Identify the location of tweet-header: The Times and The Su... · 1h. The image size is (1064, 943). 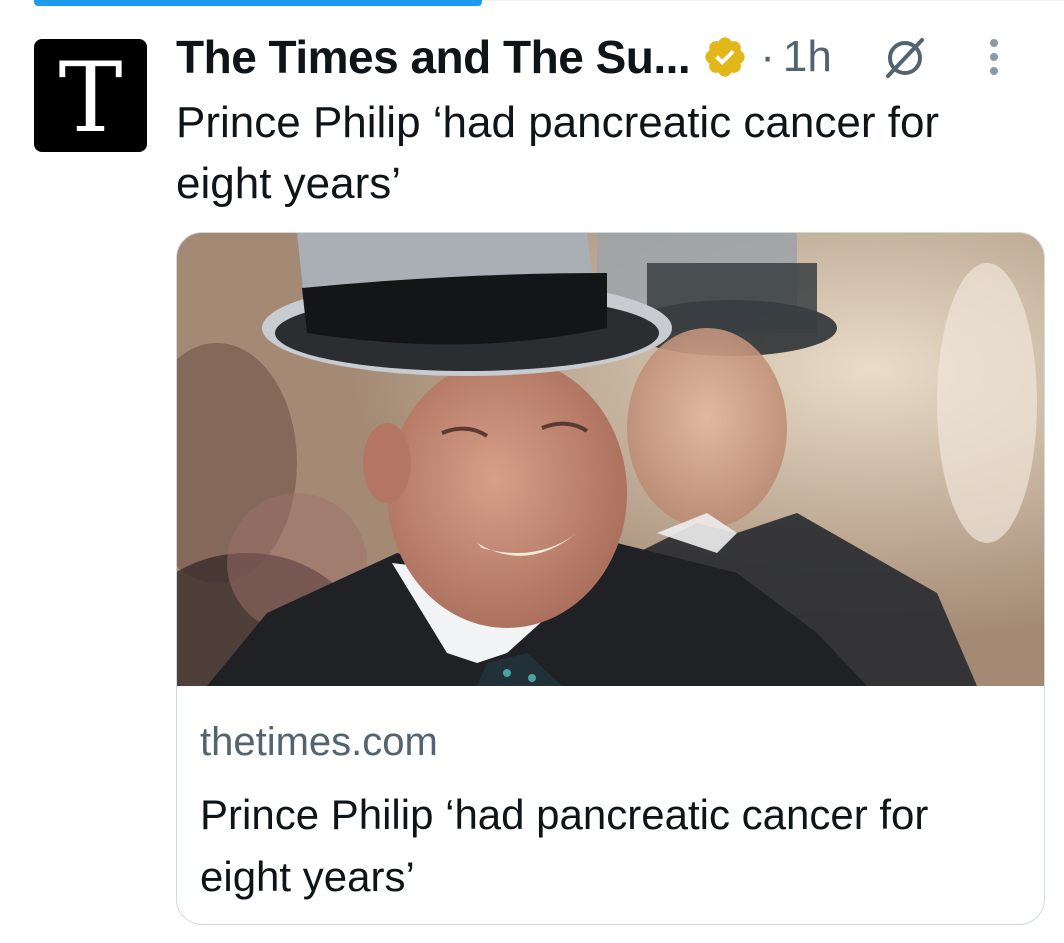
(610, 57).